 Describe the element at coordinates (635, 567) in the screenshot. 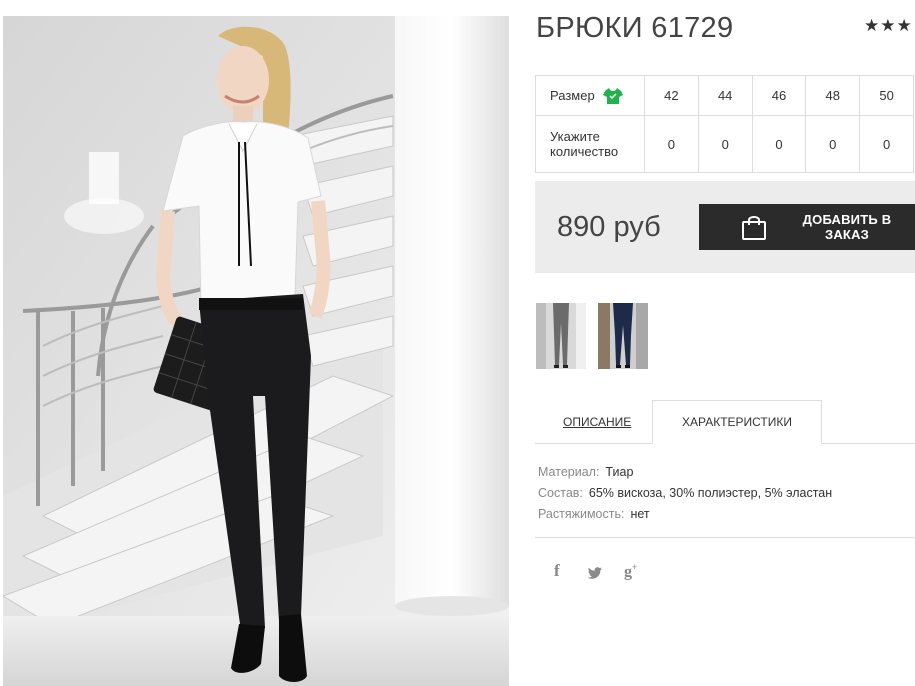

I see `googleplus-plus: +` at that location.